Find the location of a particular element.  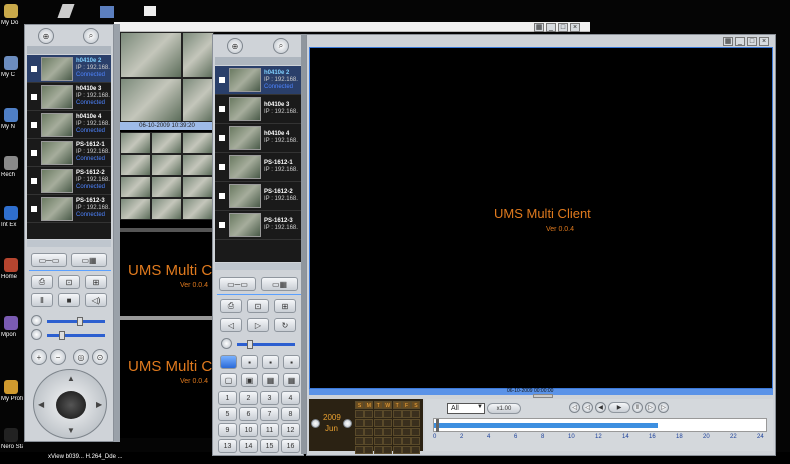

desktop-icon-label: Rech is located at coordinates (12, 175).